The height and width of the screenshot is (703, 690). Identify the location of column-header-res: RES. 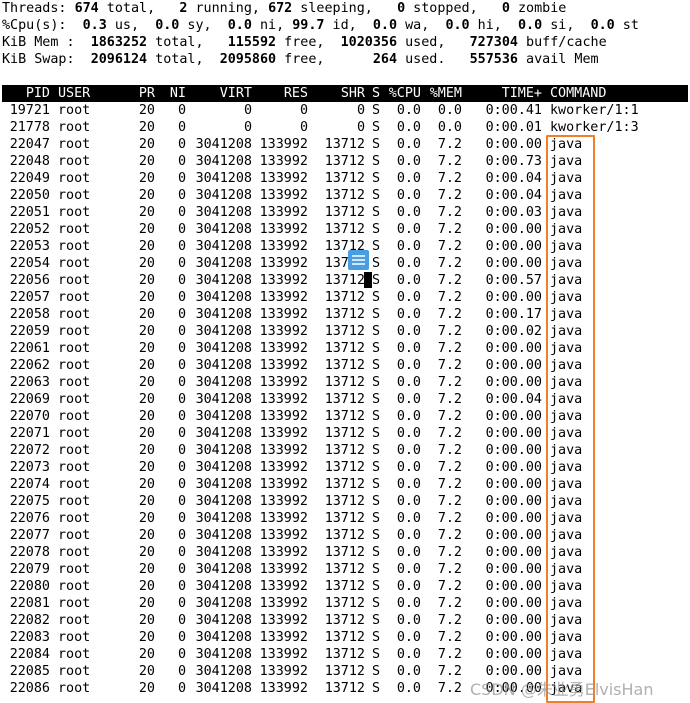
(280, 93).